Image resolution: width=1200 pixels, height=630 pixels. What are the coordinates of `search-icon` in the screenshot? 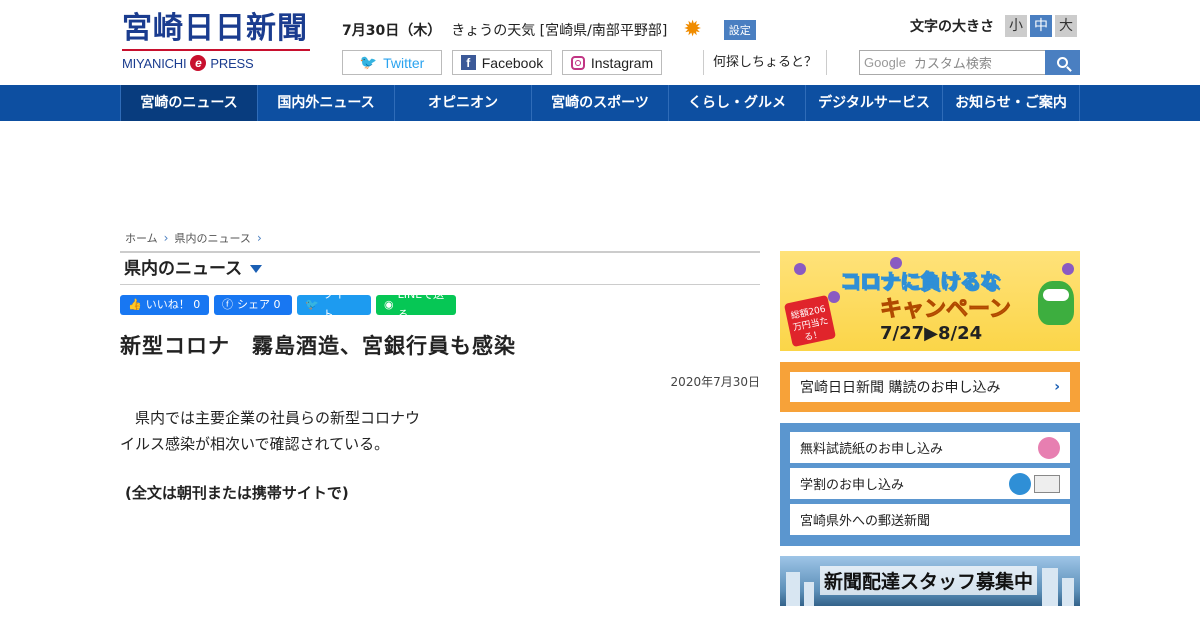 It's located at (1062, 62).